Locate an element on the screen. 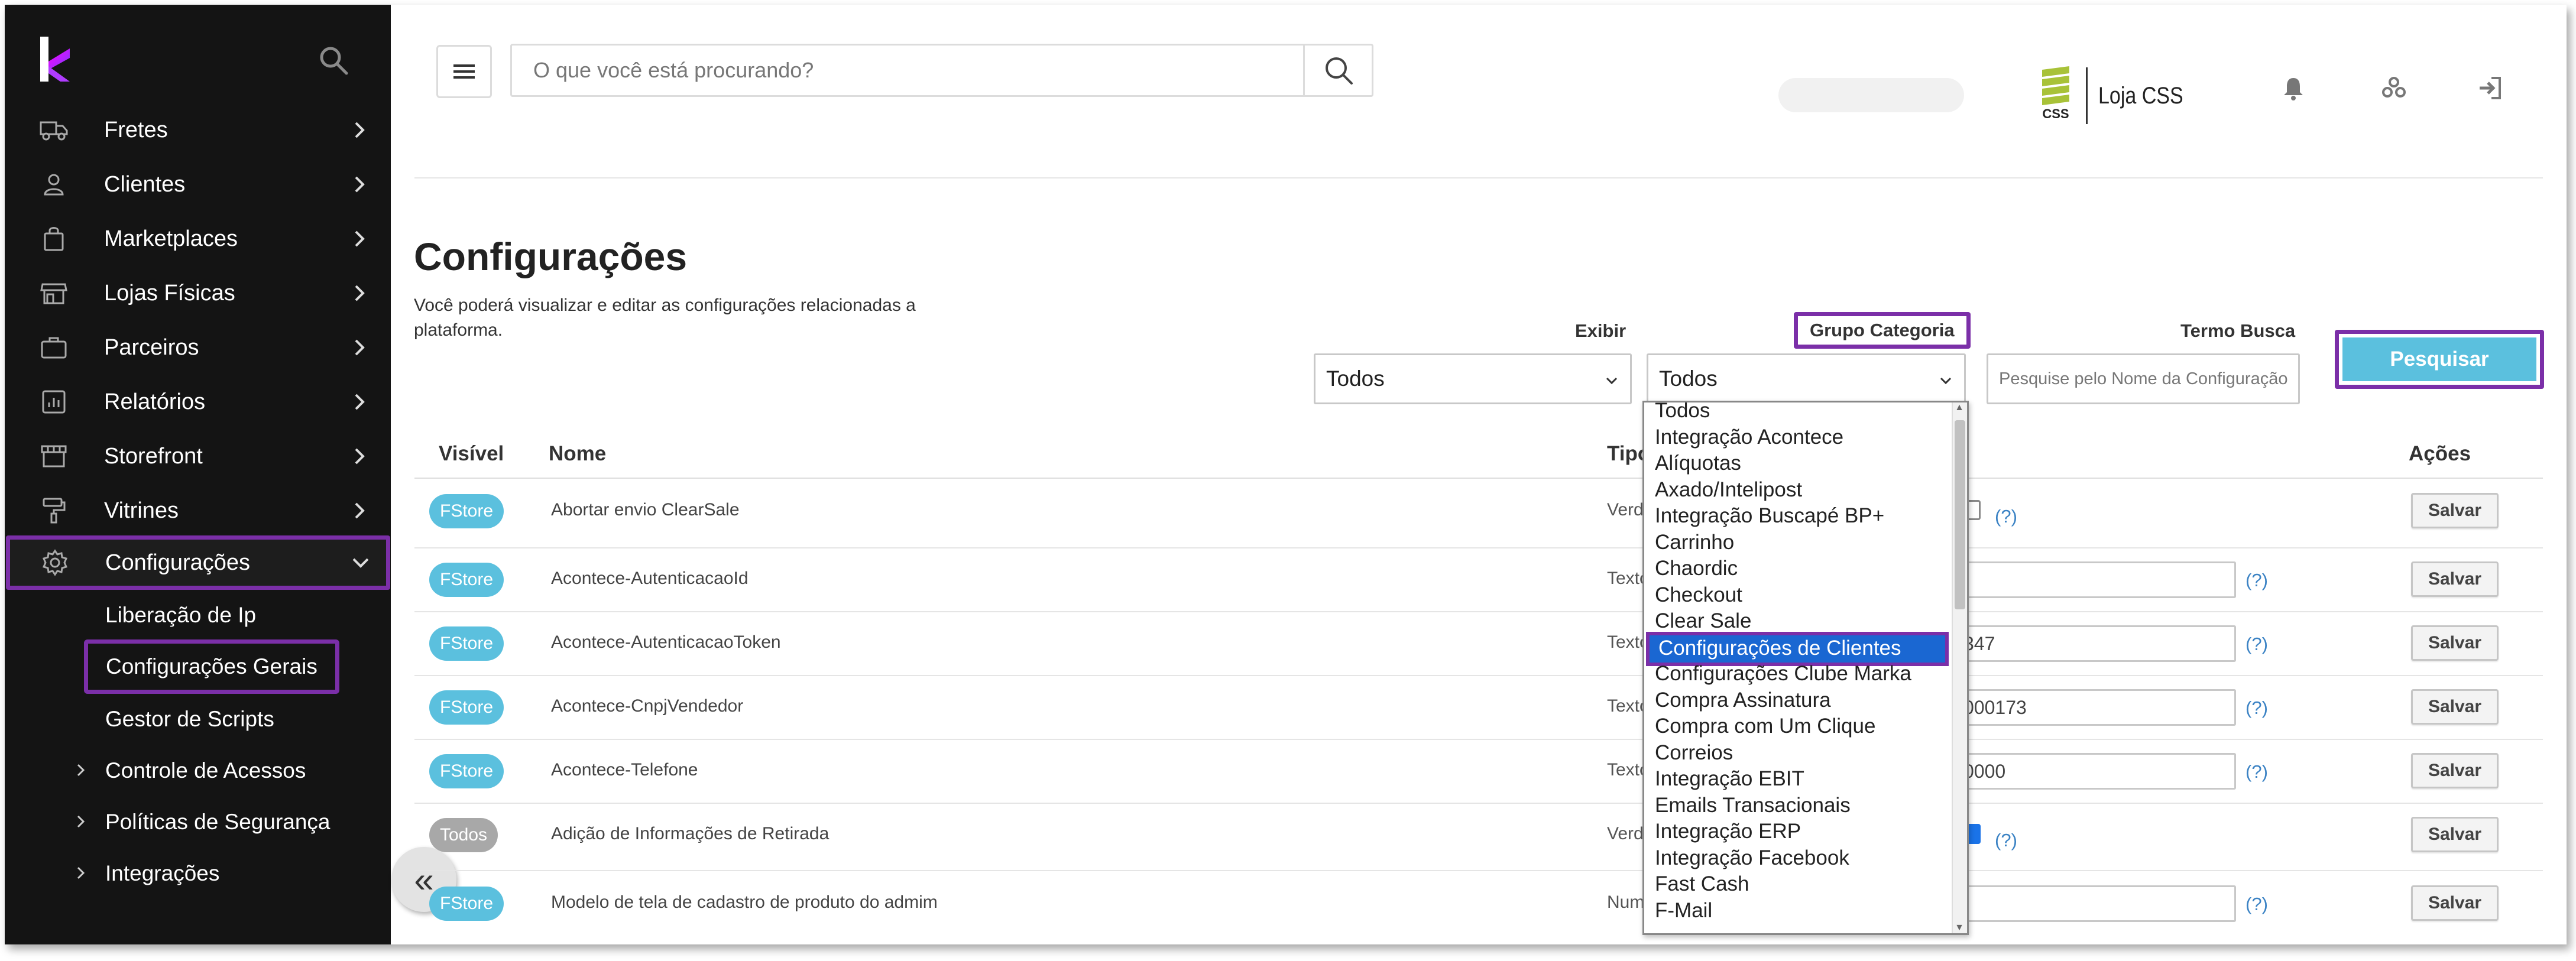 The height and width of the screenshot is (961, 2576). global-search-button is located at coordinates (1337, 70).